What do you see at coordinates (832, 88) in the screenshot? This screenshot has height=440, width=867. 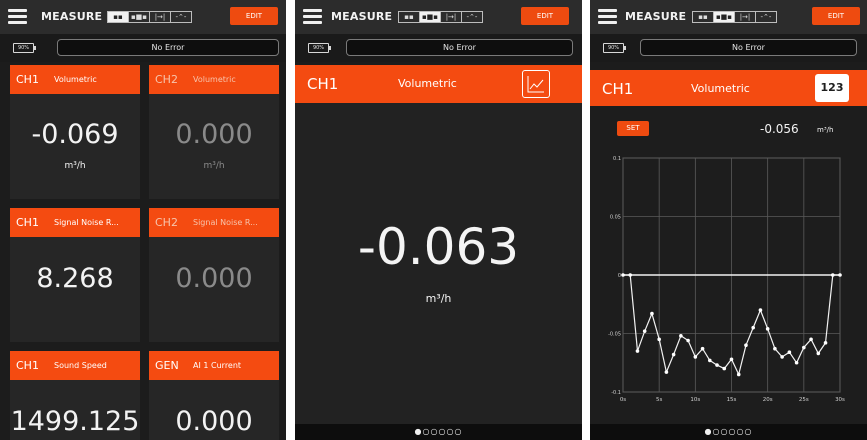 I see `numeric-view-button: 123` at bounding box center [832, 88].